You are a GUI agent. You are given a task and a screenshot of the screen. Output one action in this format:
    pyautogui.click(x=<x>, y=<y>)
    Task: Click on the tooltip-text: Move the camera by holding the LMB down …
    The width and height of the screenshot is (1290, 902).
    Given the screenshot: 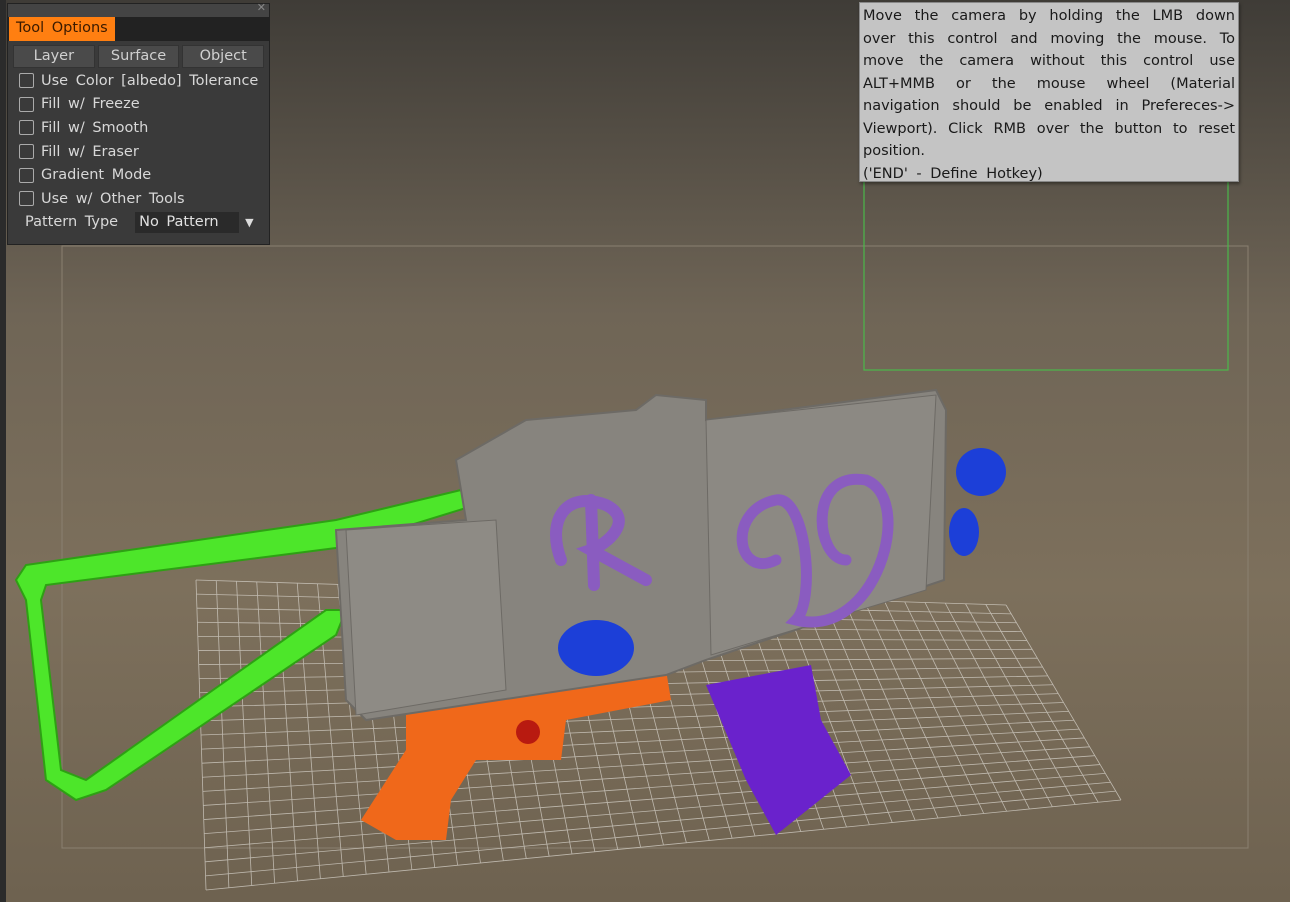 What is the action you would take?
    pyautogui.click(x=1049, y=83)
    